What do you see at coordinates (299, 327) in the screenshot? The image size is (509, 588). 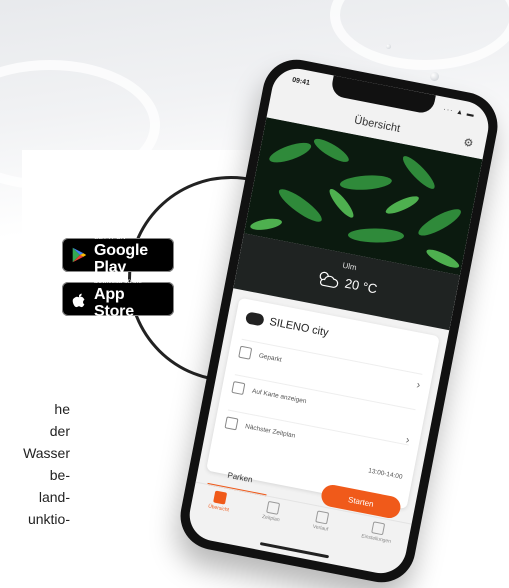 I see `device-name: SILENO city` at bounding box center [299, 327].